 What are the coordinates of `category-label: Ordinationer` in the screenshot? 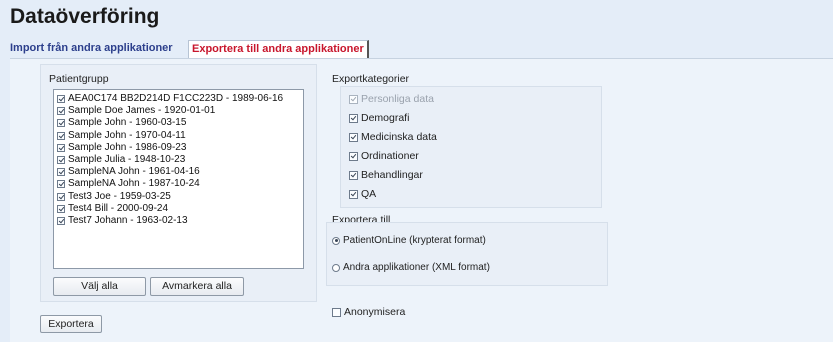 It's located at (390, 156).